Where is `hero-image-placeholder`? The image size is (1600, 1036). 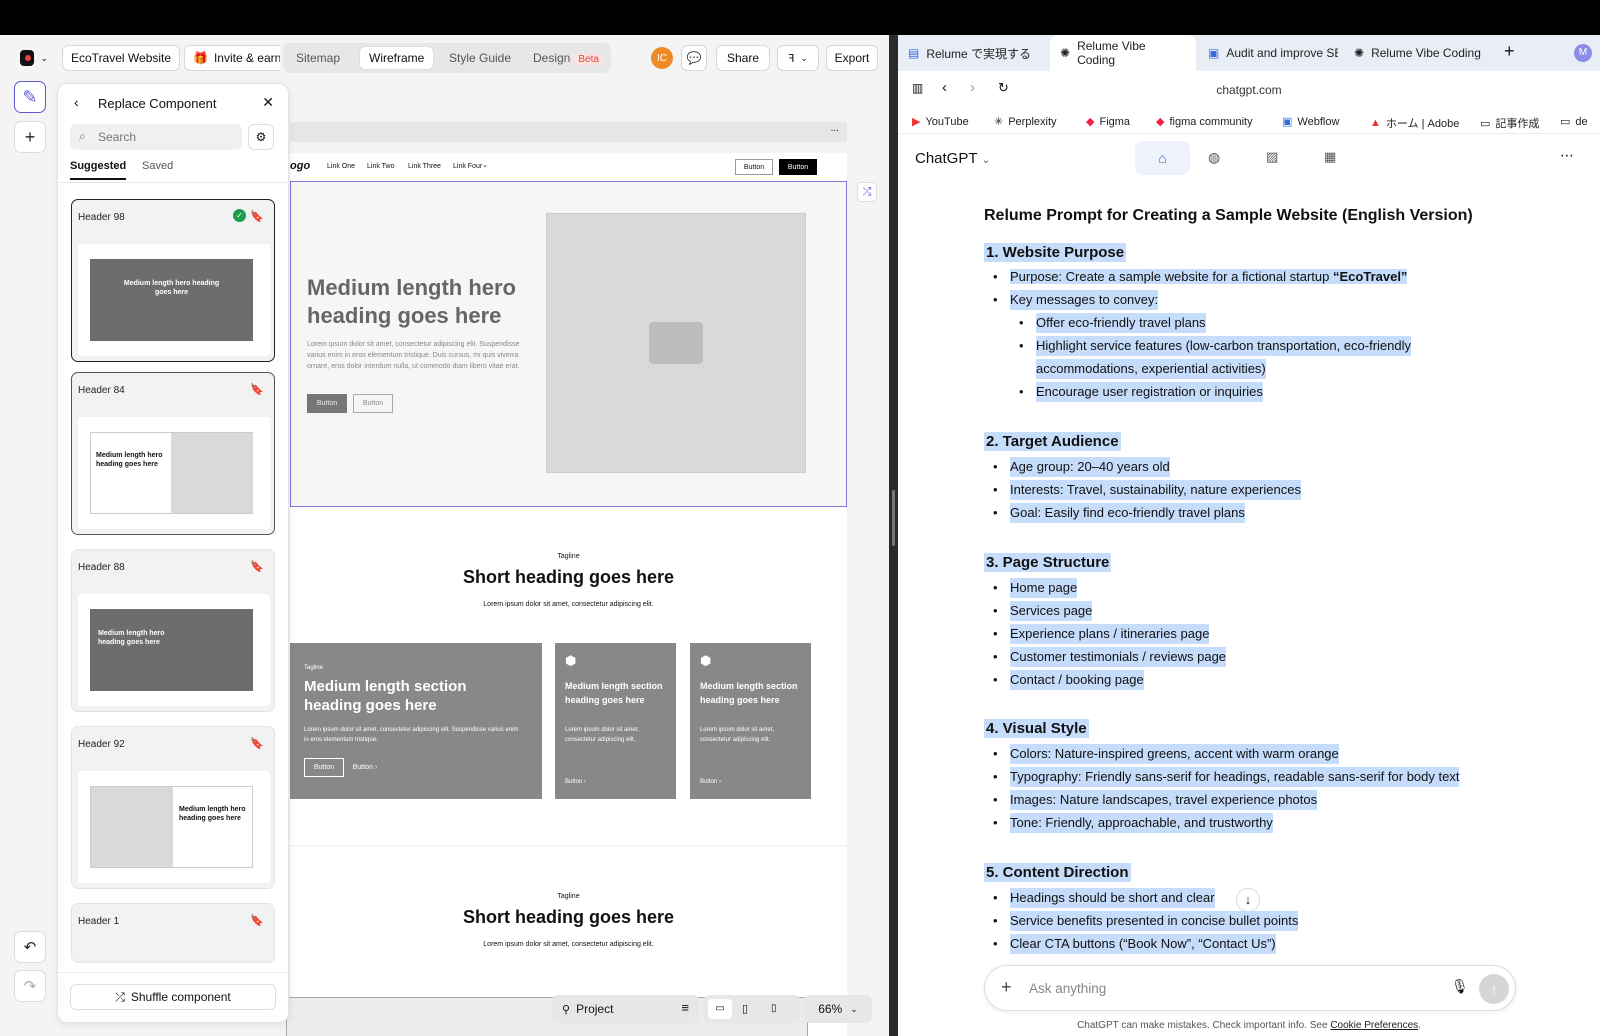 hero-image-placeholder is located at coordinates (676, 343).